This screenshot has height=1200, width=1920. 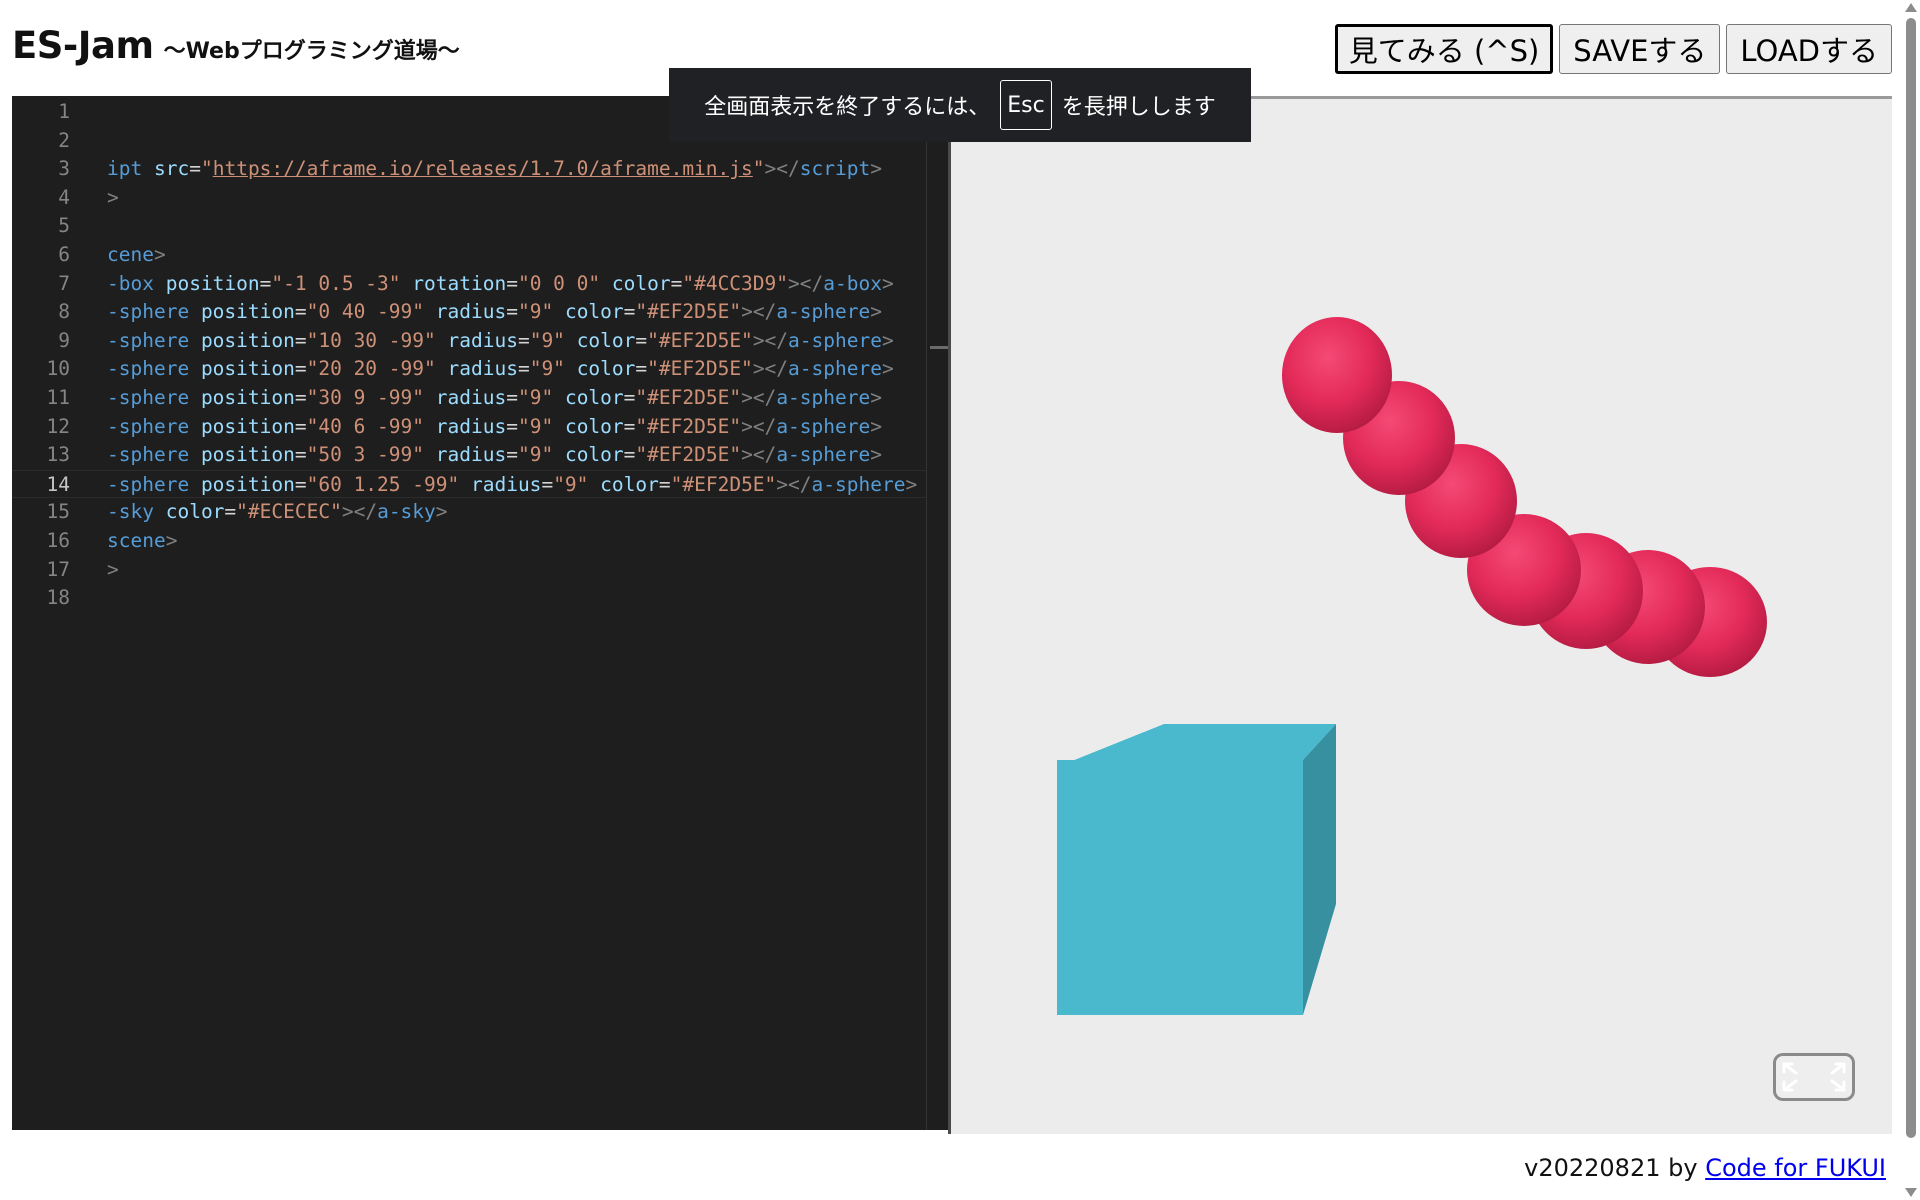 What do you see at coordinates (480, 570) in the screenshot?
I see `code-line: 17 >` at bounding box center [480, 570].